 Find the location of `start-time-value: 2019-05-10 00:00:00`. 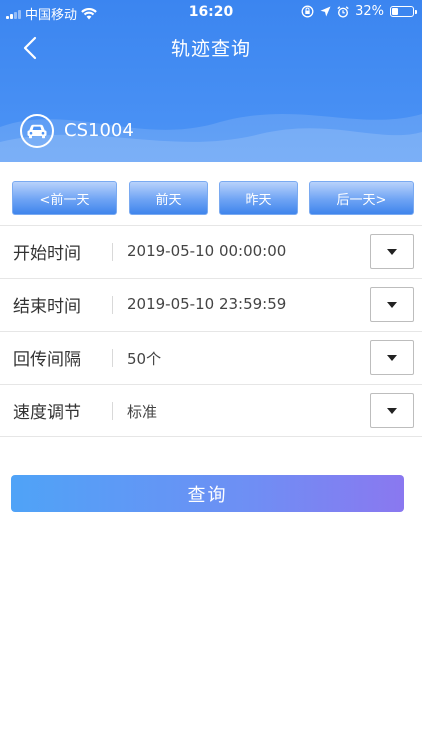

start-time-value: 2019-05-10 00:00:00 is located at coordinates (206, 251).